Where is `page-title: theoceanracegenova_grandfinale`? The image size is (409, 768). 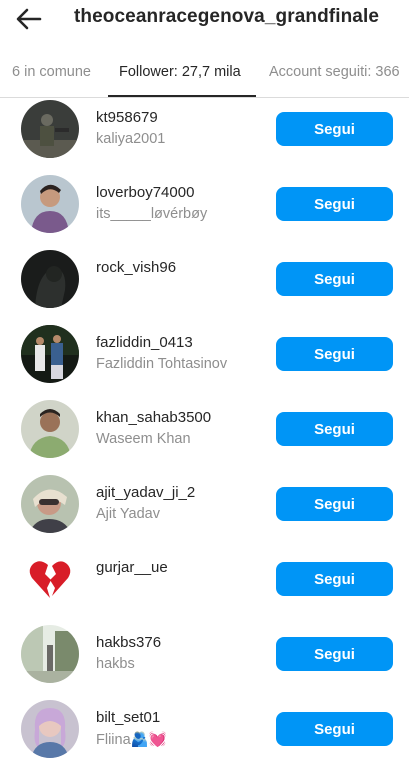 page-title: theoceanracegenova_grandfinale is located at coordinates (226, 16).